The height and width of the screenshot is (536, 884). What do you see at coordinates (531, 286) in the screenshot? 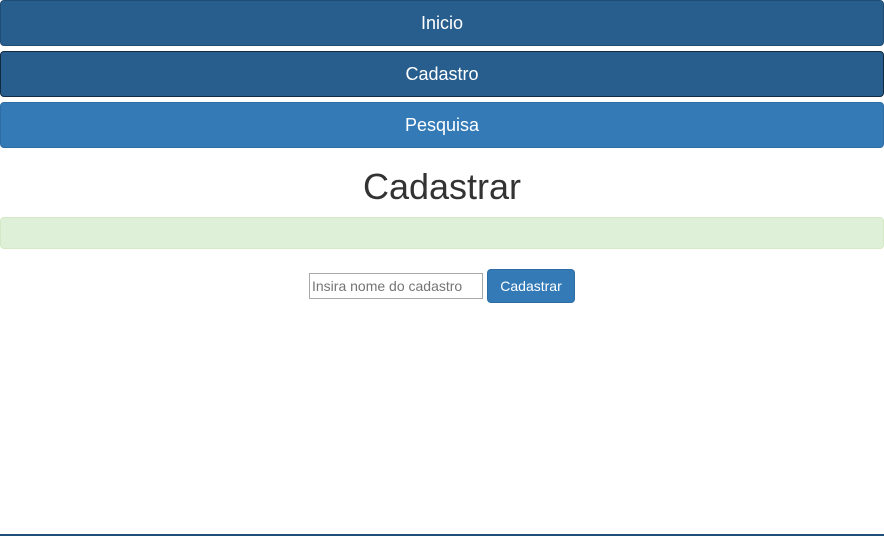
I see `cadastrar-button: Cadastrar` at bounding box center [531, 286].